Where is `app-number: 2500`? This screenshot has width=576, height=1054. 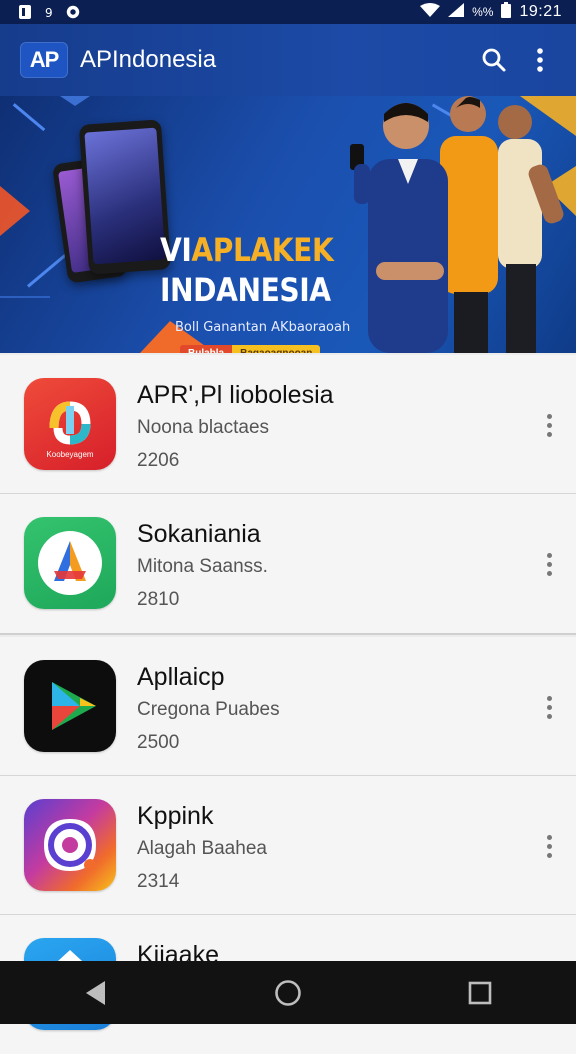
app-number: 2500 is located at coordinates (158, 742).